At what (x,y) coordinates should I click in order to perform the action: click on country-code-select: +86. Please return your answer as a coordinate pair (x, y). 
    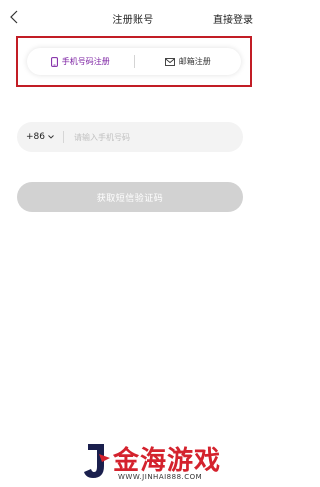
    Looking at the image, I should click on (40, 137).